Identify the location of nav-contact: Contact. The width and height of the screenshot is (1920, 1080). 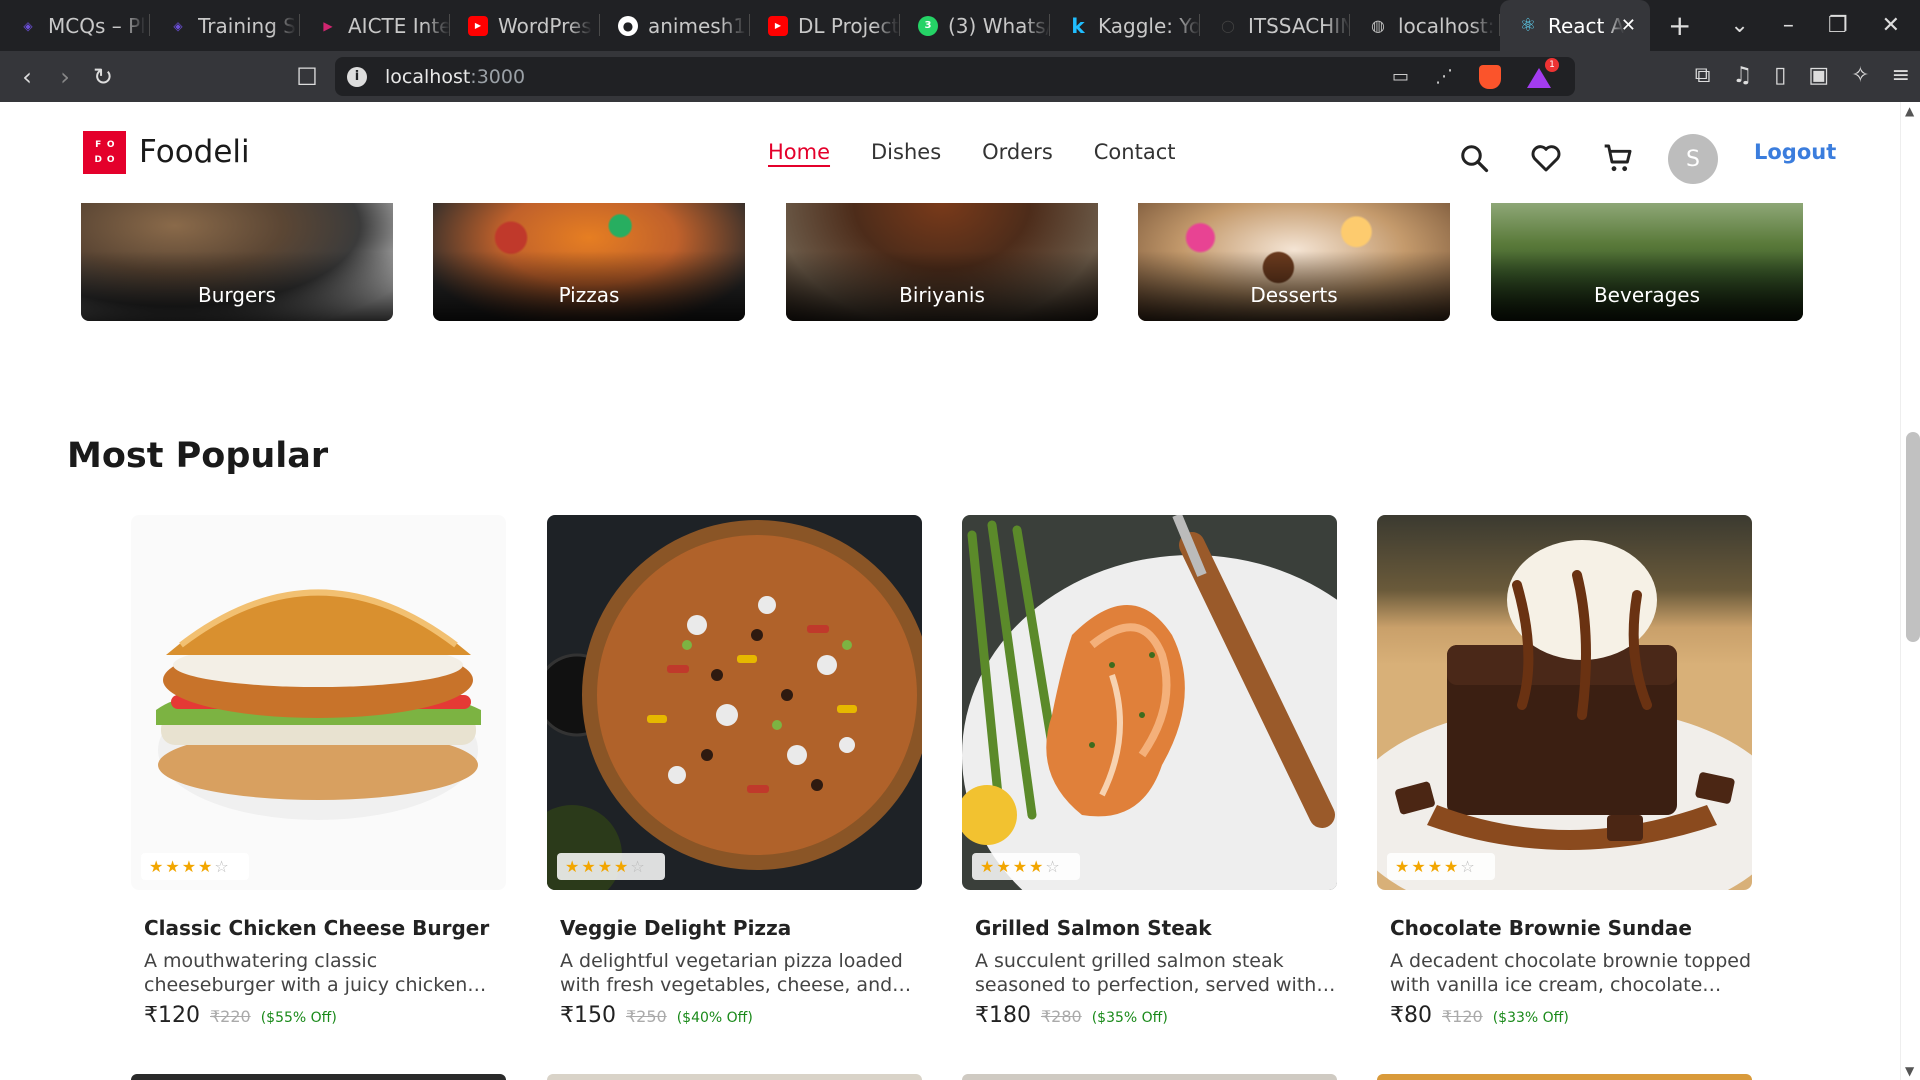
(1135, 152).